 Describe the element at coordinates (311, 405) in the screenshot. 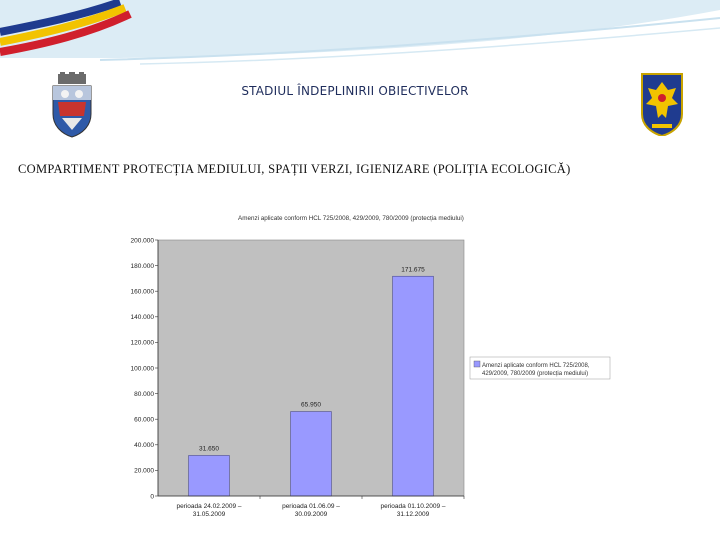

I see `data-label: 65.950` at that location.